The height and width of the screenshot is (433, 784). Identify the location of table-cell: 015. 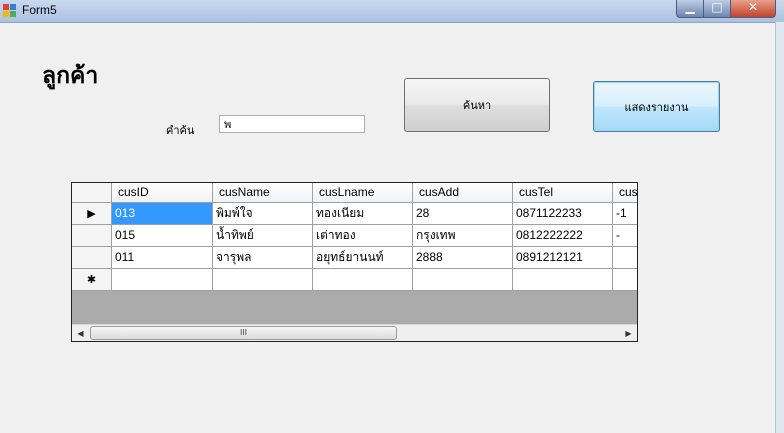
(162, 236).